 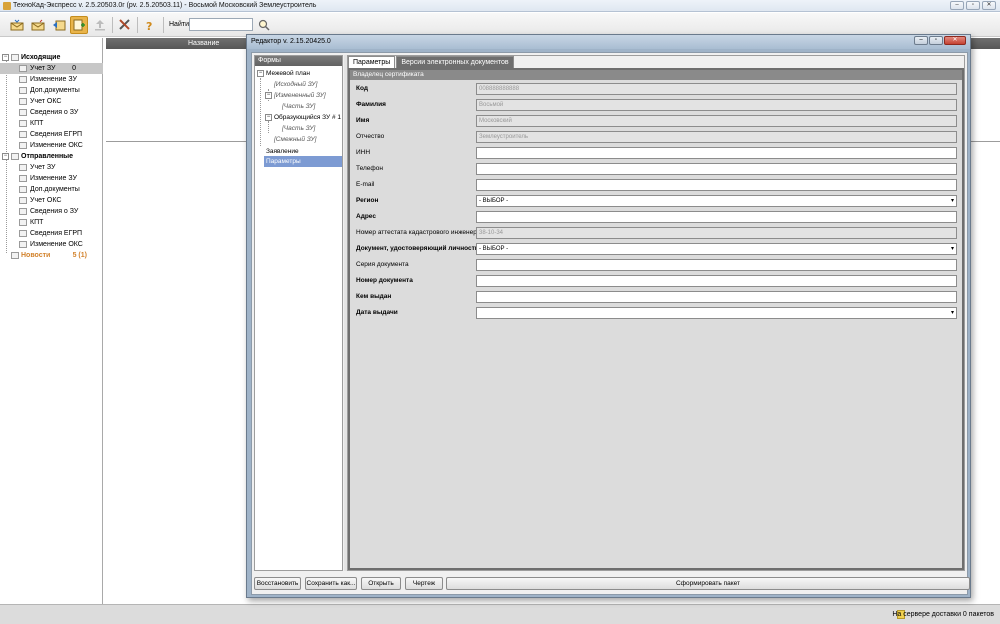 I want to click on forms-tree-source-zu: [Исходный ЗУ], so click(x=299, y=84).